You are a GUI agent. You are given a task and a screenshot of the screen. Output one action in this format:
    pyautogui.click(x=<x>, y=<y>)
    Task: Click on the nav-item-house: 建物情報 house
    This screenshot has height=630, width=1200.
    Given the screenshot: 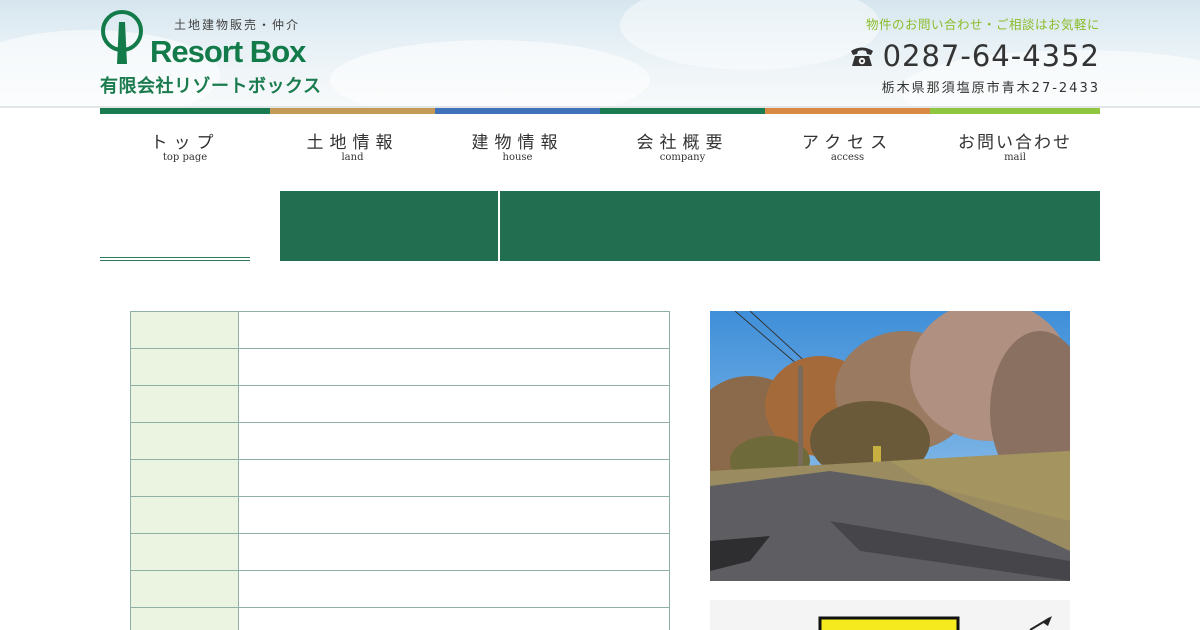 What is the action you would take?
    pyautogui.click(x=517, y=139)
    